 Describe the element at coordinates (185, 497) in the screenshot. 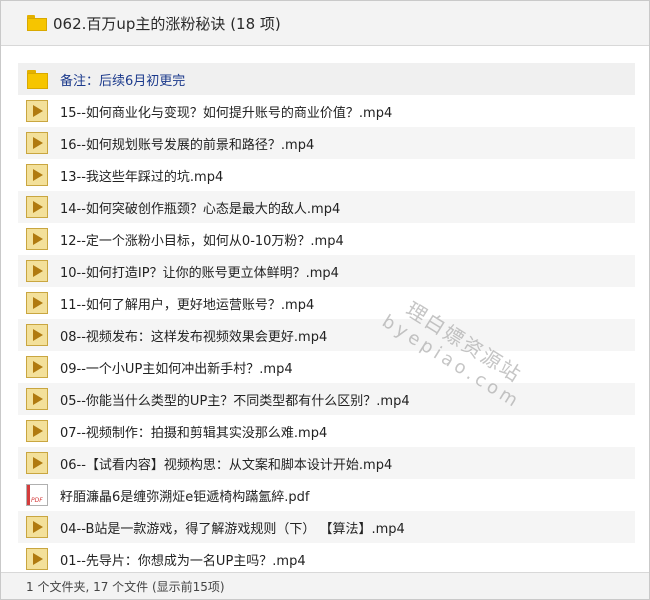

I see `file-name: 籽脜濂瞐6是缠弥溯炡e钜遞椅构蹣氳綷.pdf` at that location.